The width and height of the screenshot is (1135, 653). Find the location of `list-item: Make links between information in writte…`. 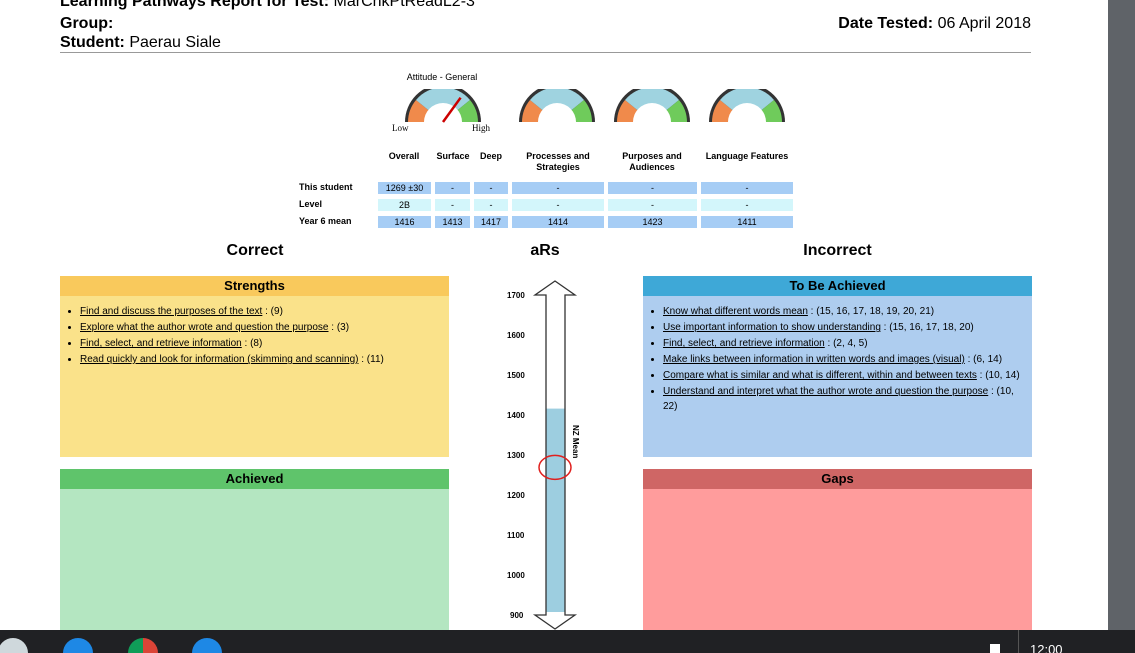

list-item: Make links between information in writte… is located at coordinates (844, 359).